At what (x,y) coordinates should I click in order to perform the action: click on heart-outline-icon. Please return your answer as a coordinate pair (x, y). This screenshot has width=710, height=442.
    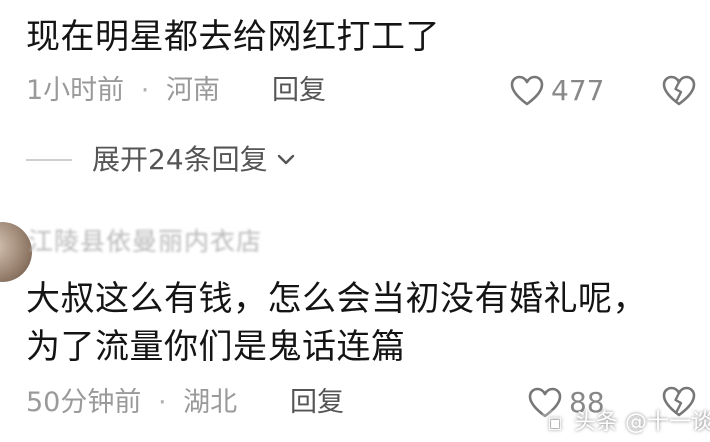
    Looking at the image, I should click on (527, 91).